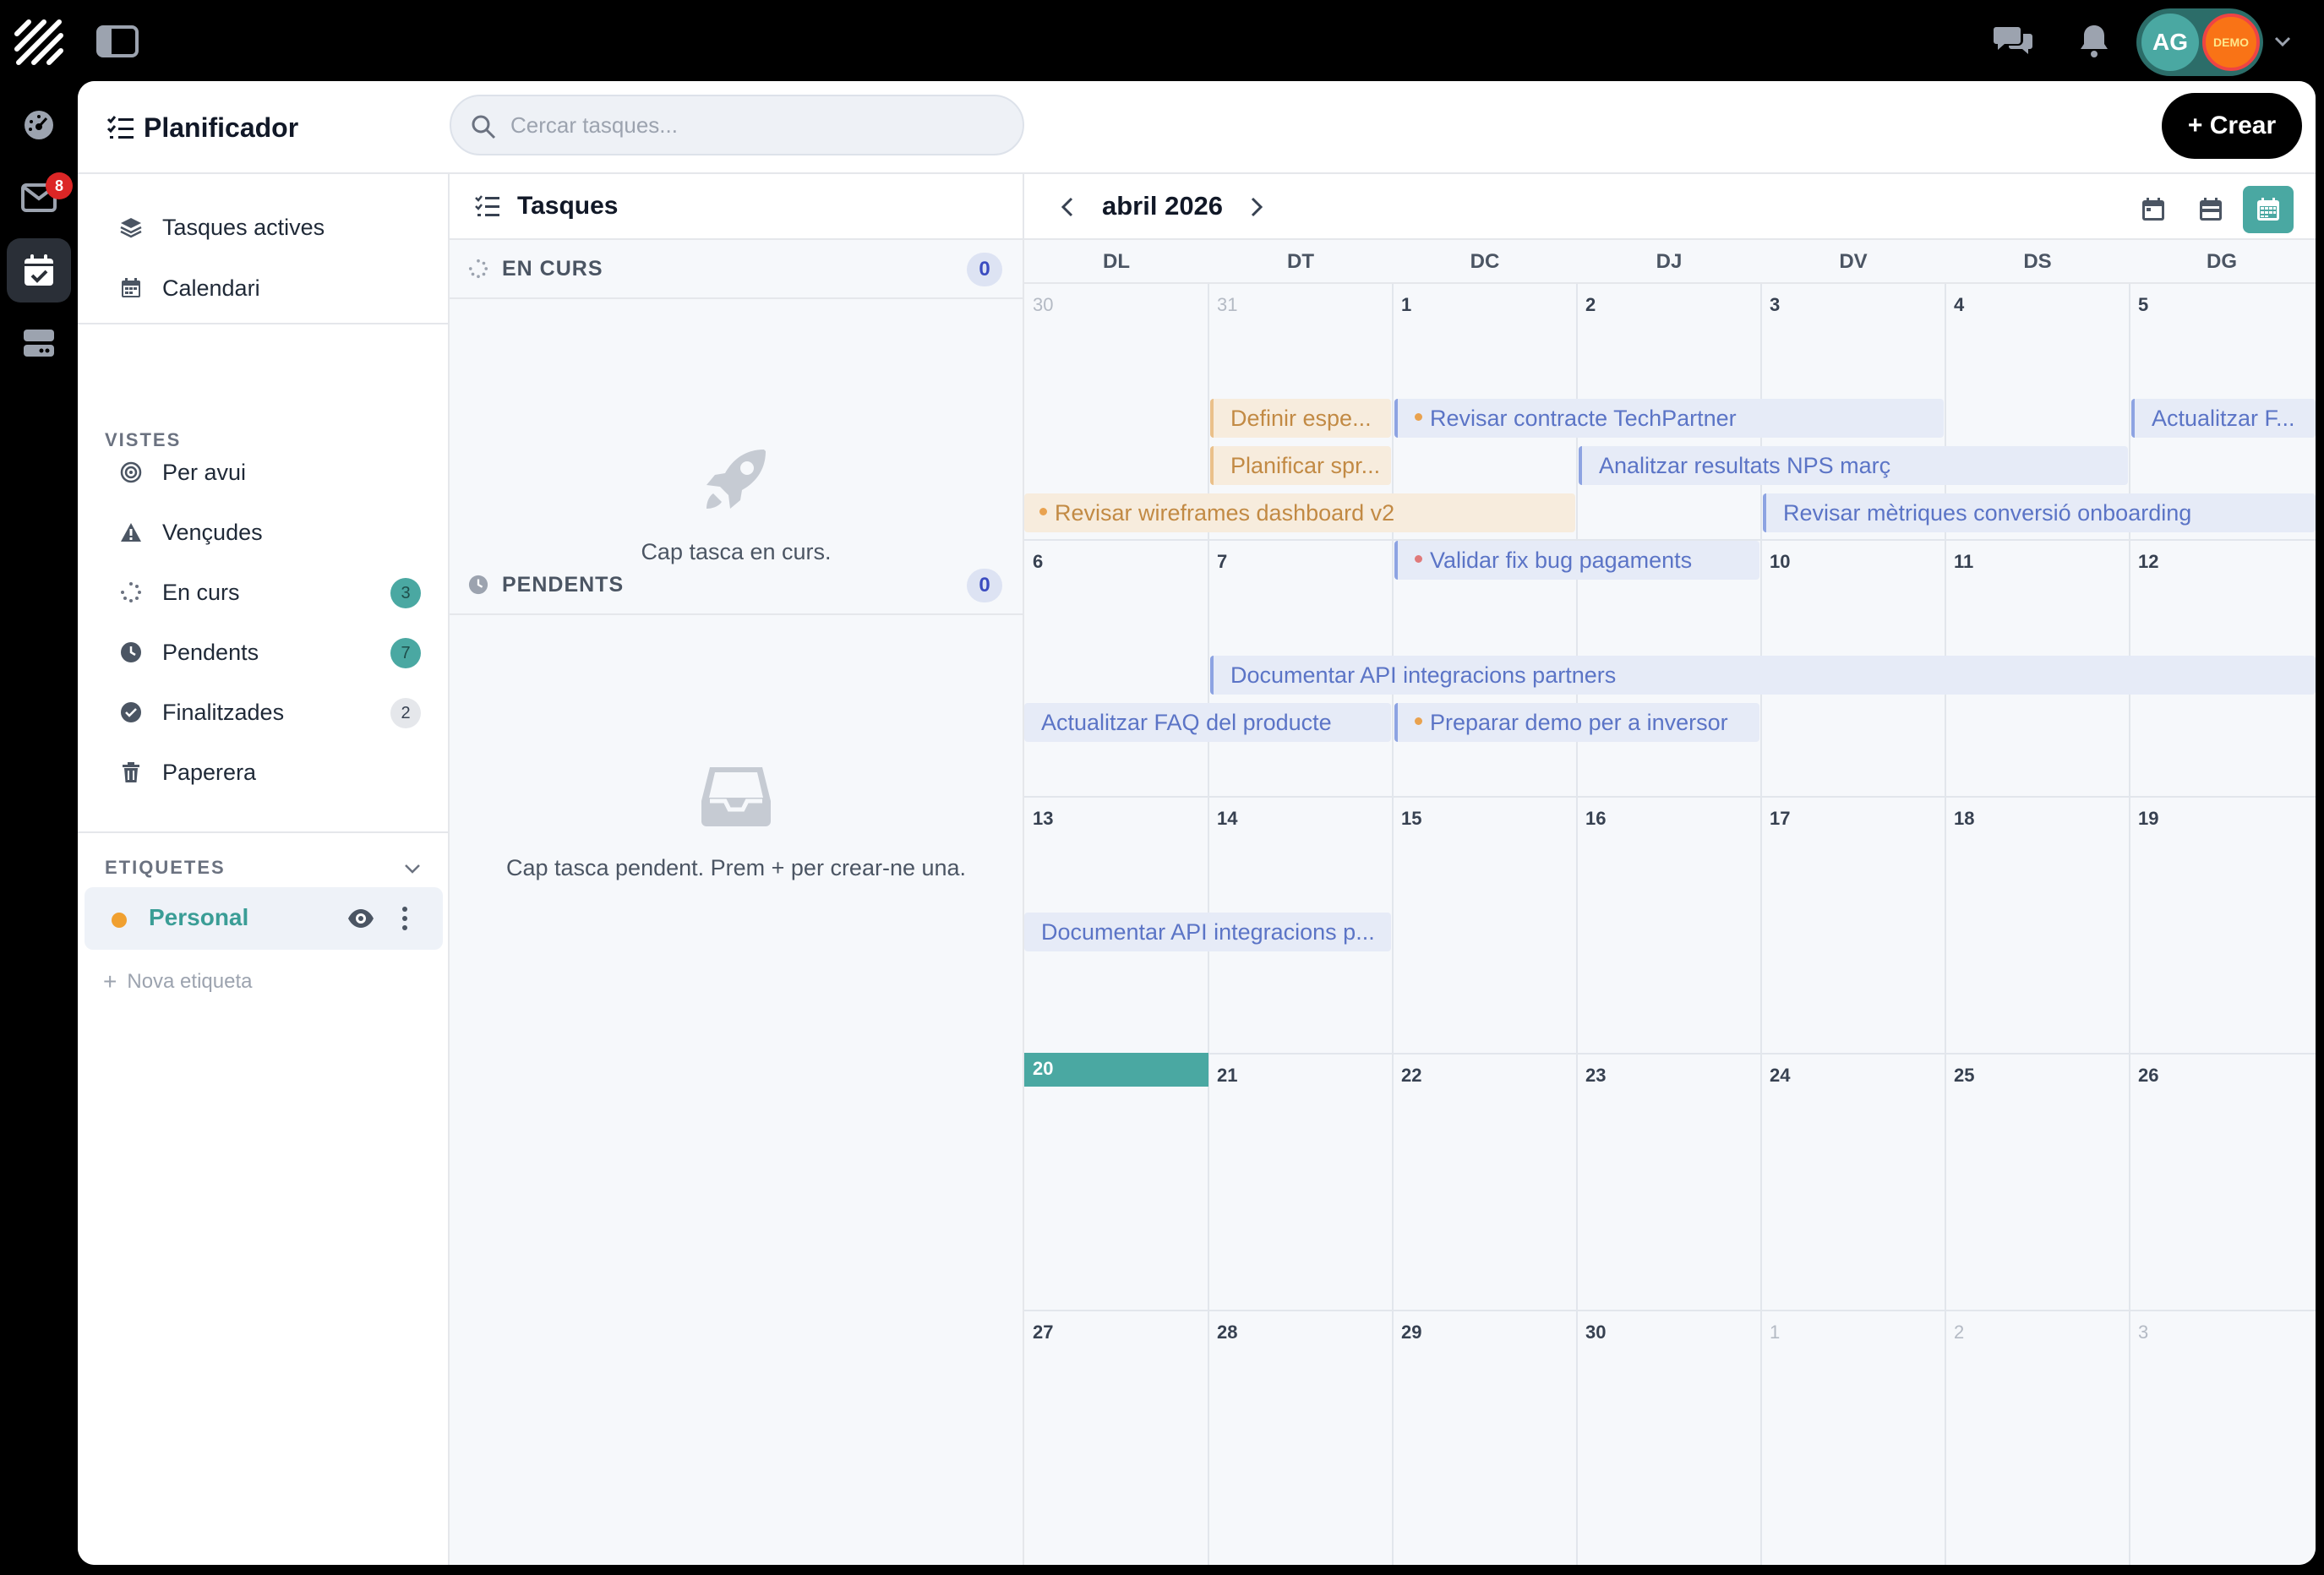 The width and height of the screenshot is (2324, 1575). Describe the element at coordinates (266, 472) in the screenshot. I see `sidebar-item-today: Per avui` at that location.